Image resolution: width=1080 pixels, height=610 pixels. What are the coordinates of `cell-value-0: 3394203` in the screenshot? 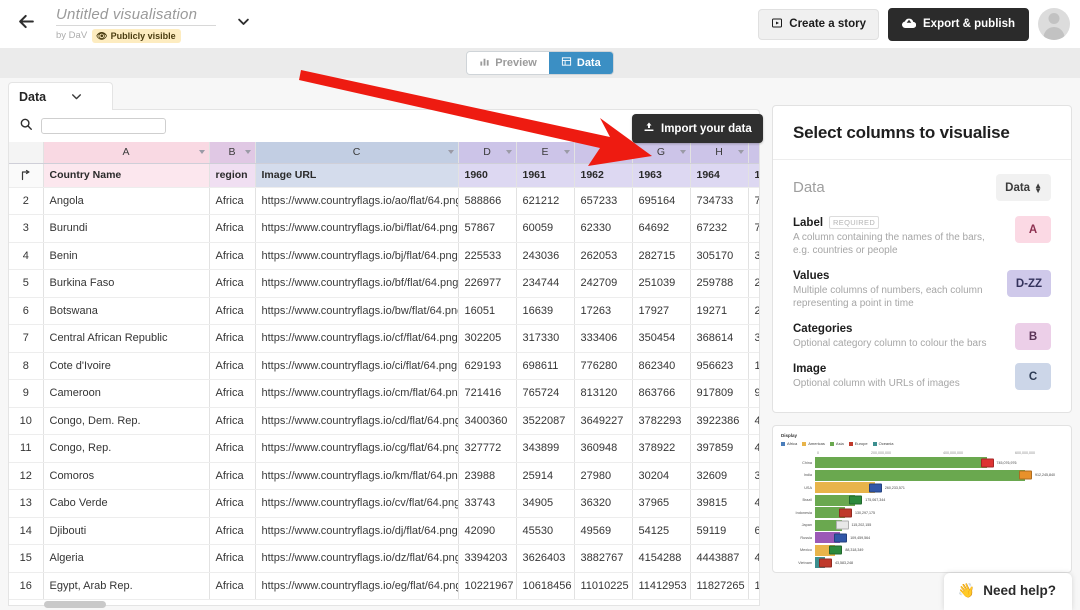 It's located at (487, 558).